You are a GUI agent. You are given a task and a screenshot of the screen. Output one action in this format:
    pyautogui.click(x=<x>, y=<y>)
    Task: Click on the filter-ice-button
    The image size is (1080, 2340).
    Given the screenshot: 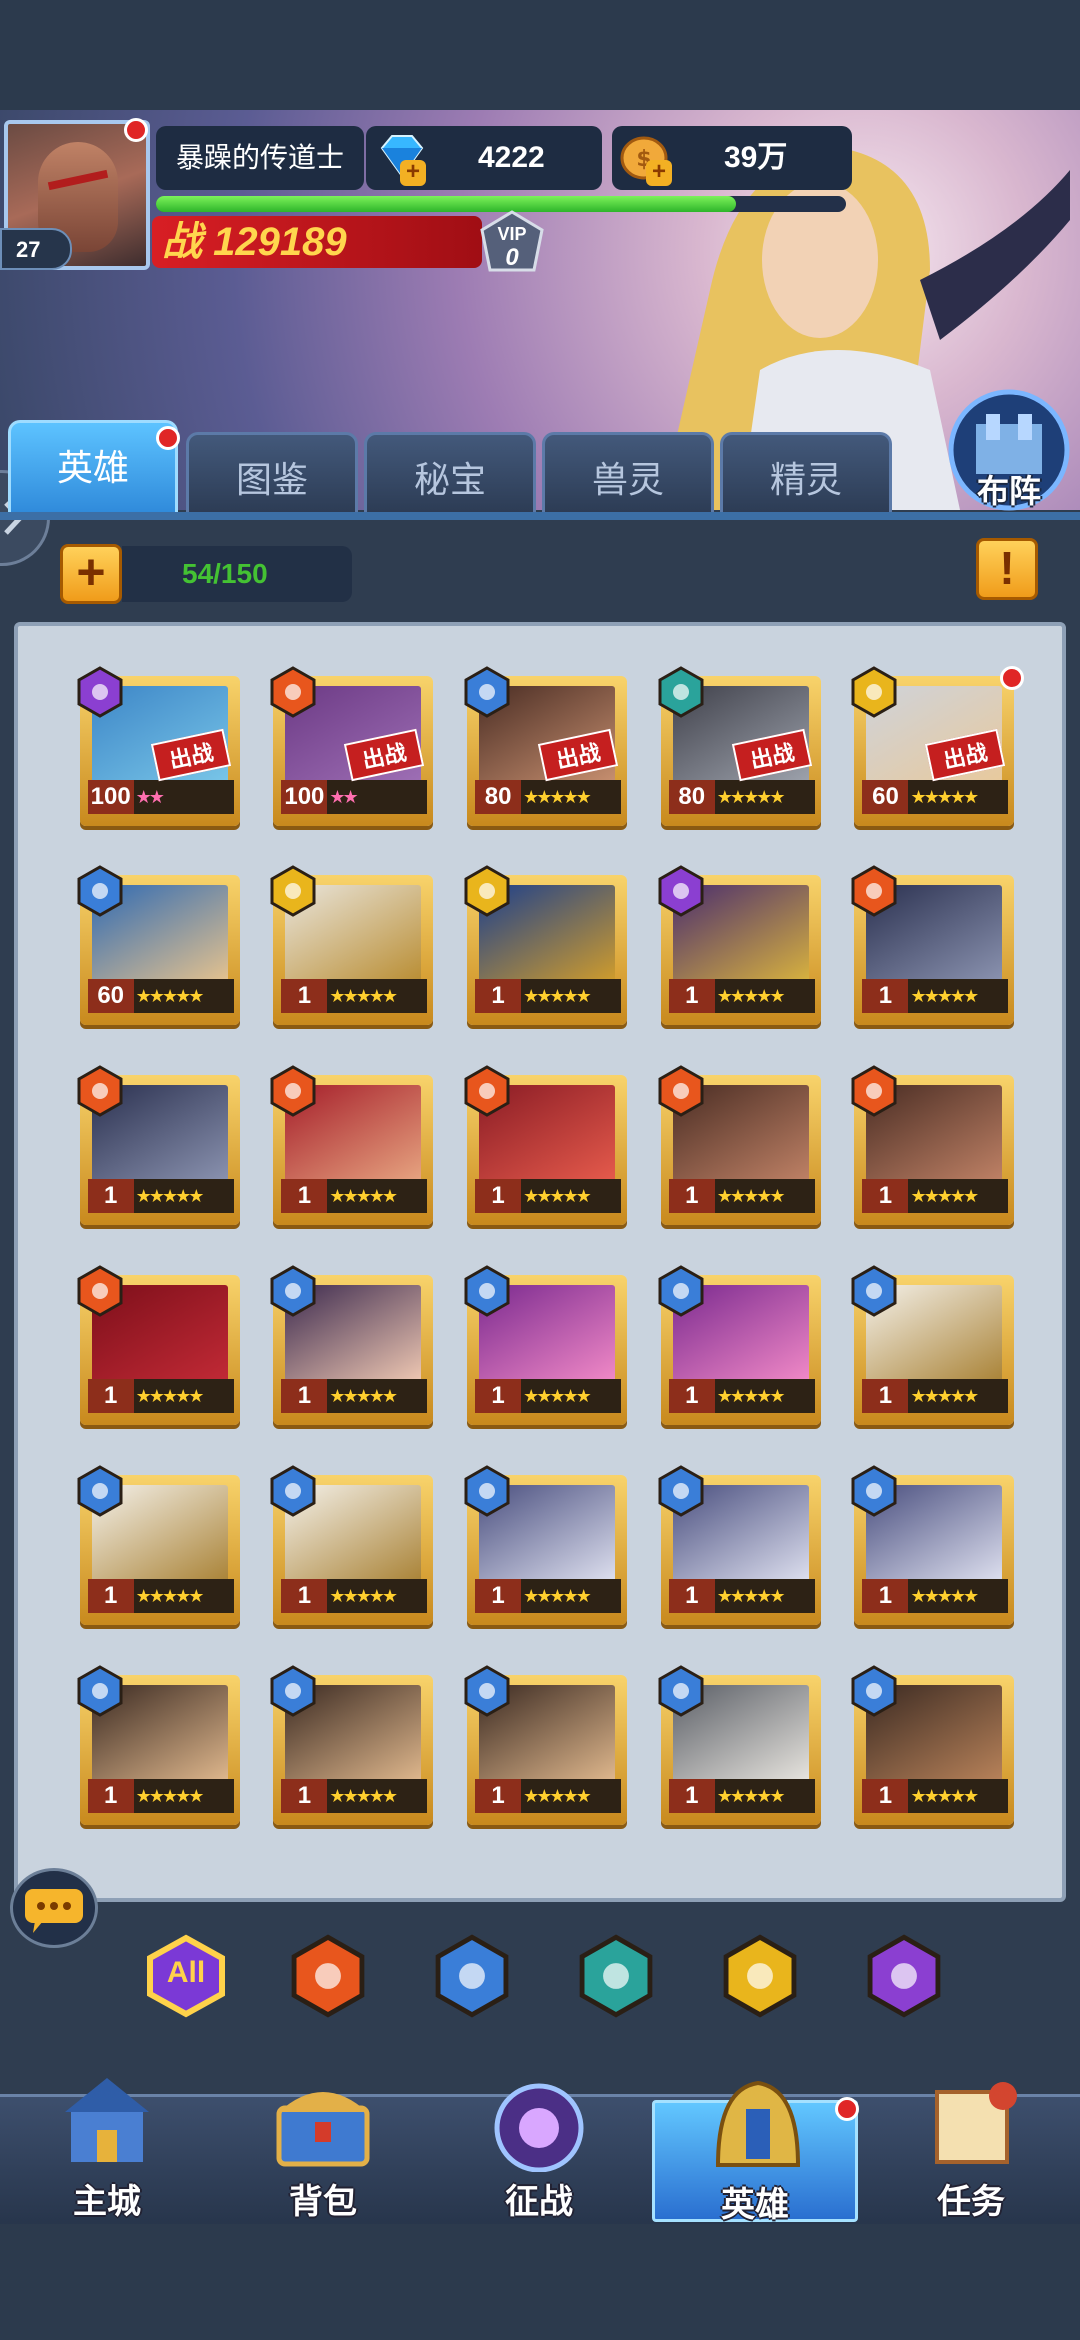 What is the action you would take?
    pyautogui.click(x=474, y=1976)
    